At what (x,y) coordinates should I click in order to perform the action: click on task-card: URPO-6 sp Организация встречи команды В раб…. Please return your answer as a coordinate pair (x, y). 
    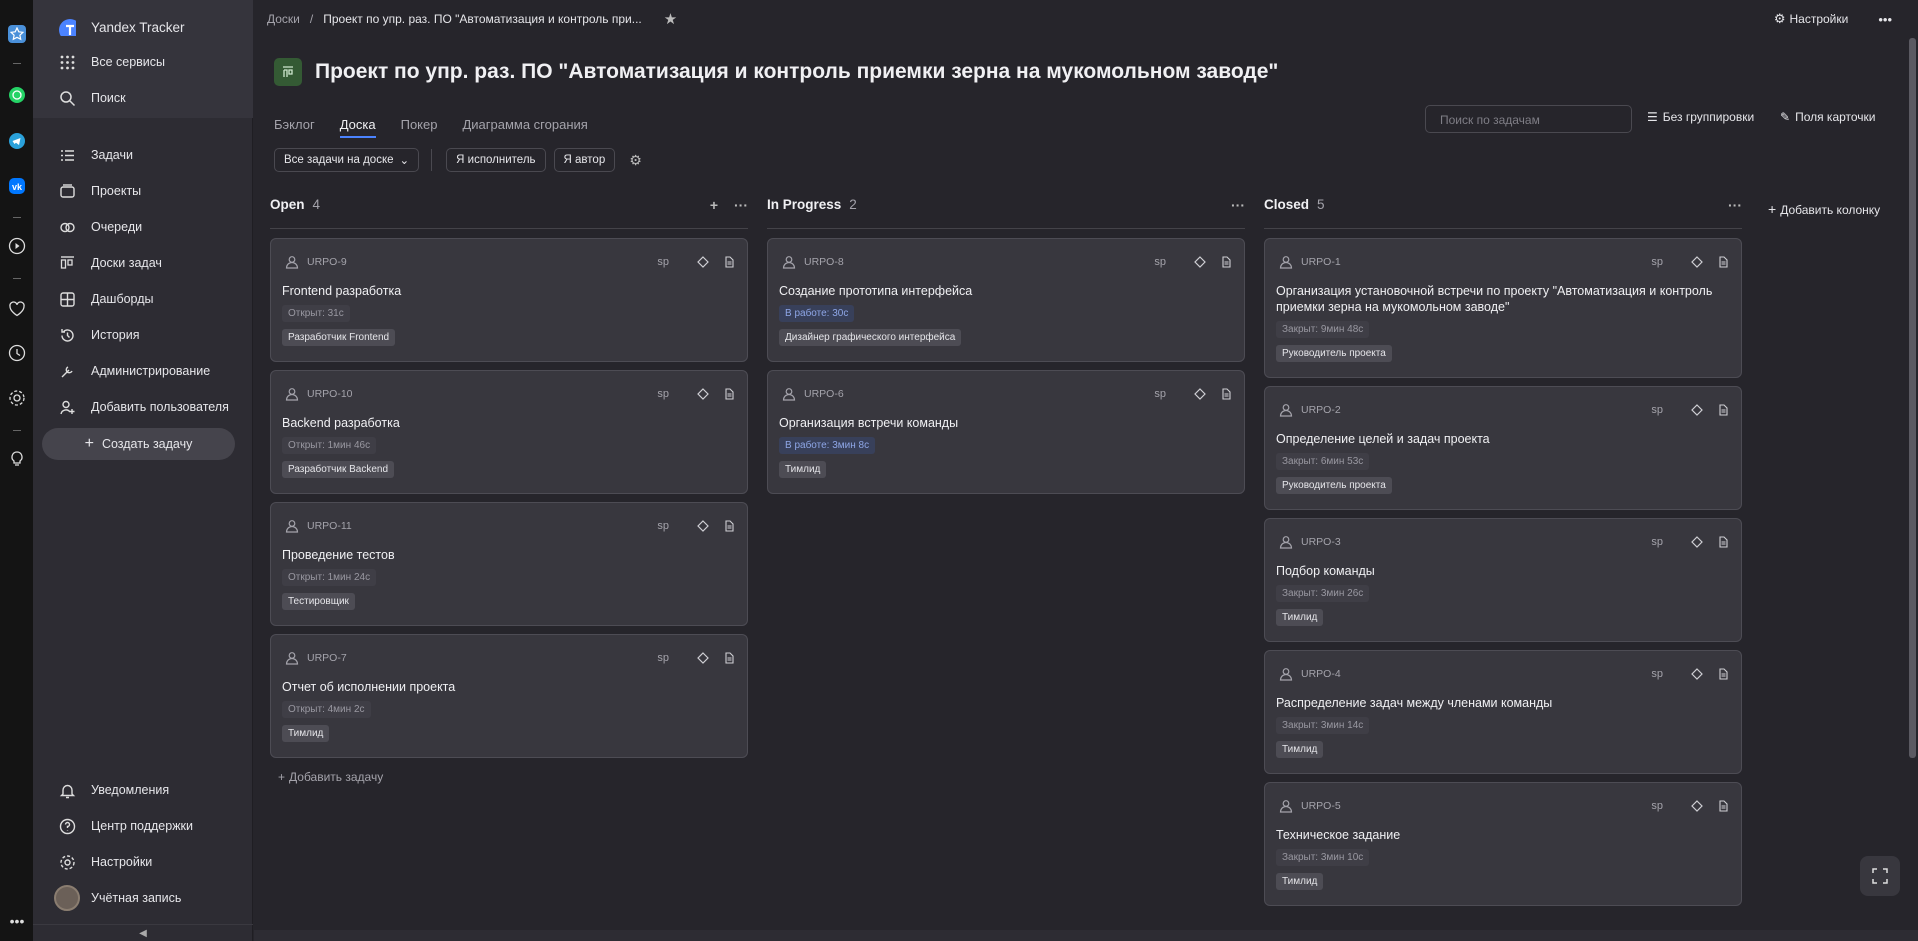
    Looking at the image, I should click on (1006, 432).